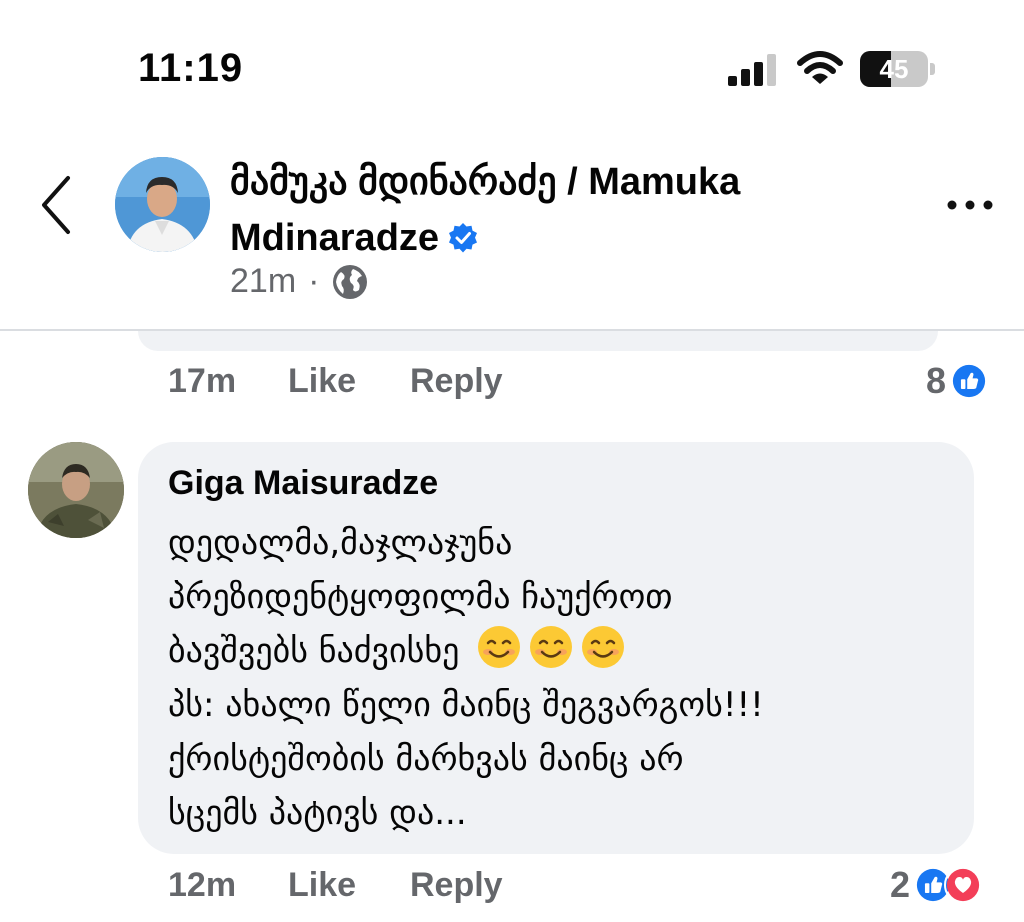 This screenshot has width=1024, height=922. Describe the element at coordinates (314, 651) in the screenshot. I see `comment-line: ბავშვებს ნაძვისხე` at that location.